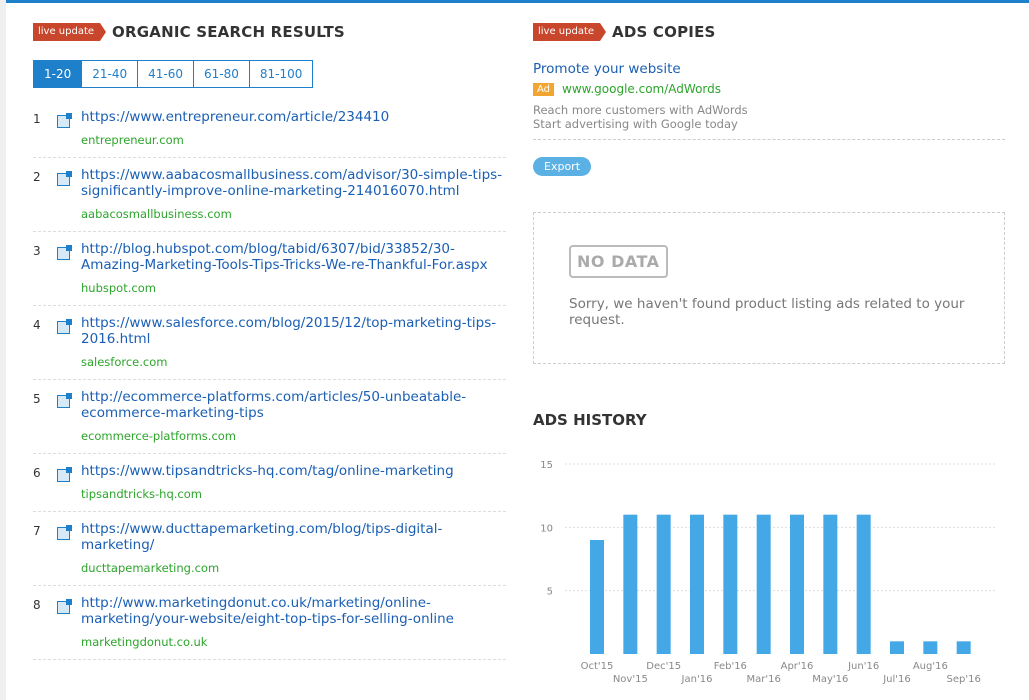 The image size is (1029, 700). What do you see at coordinates (37, 531) in the screenshot?
I see `result-rank: 7` at bounding box center [37, 531].